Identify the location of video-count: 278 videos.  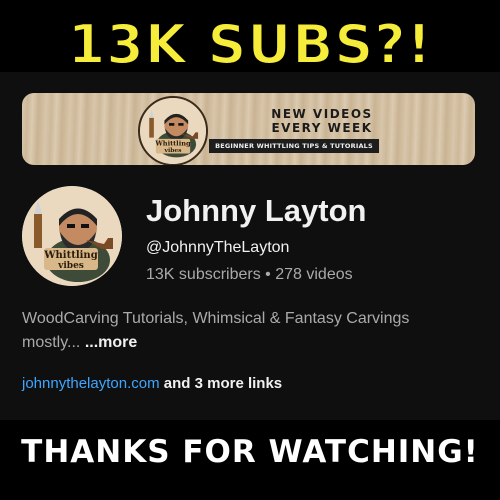
(314, 274).